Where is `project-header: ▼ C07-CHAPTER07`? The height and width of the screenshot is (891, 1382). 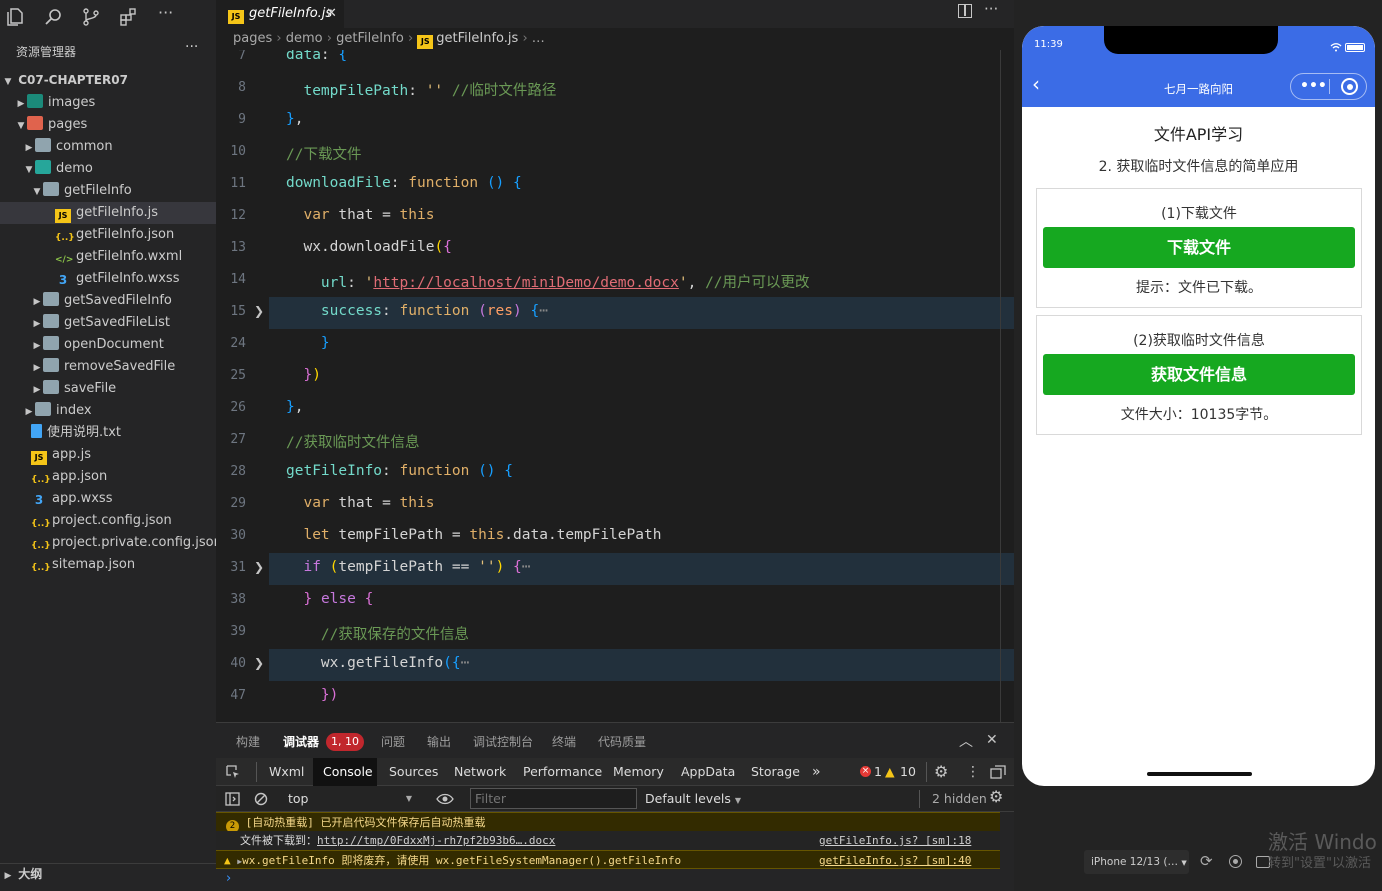
project-header: ▼ C07-CHAPTER07 is located at coordinates (108, 80).